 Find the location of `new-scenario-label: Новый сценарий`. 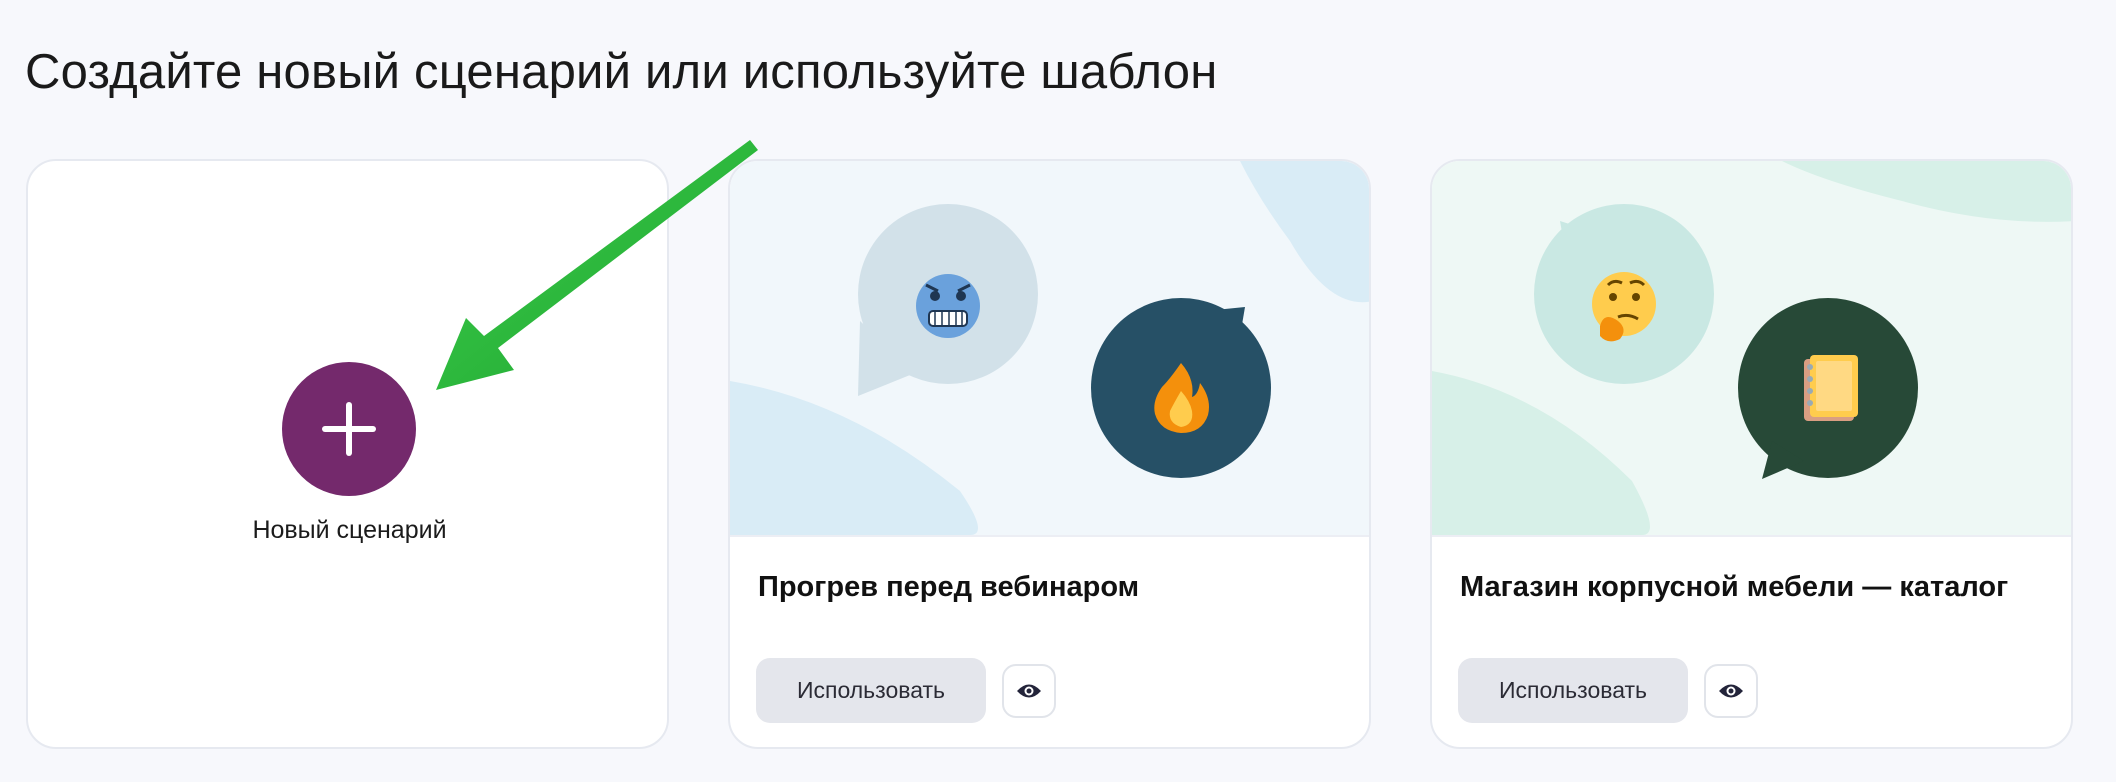

new-scenario-label: Новый сценарий is located at coordinates (349, 530).